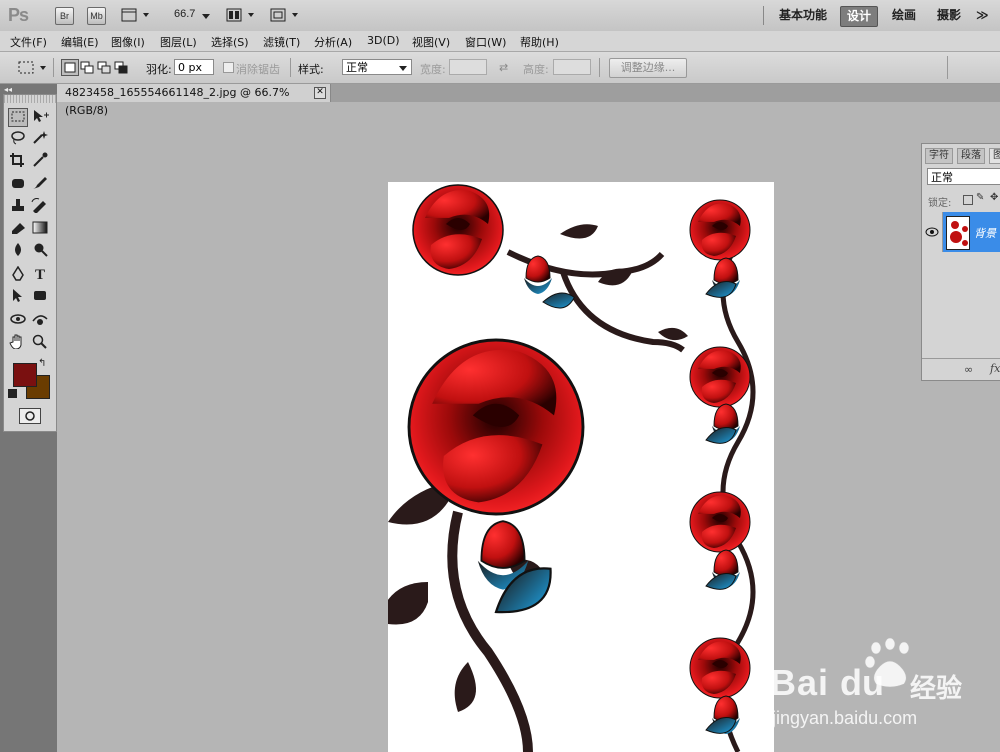 The image size is (1000, 752). Describe the element at coordinates (961, 369) in the screenshot. I see `layers-panel-footer: ∞ fx` at that location.